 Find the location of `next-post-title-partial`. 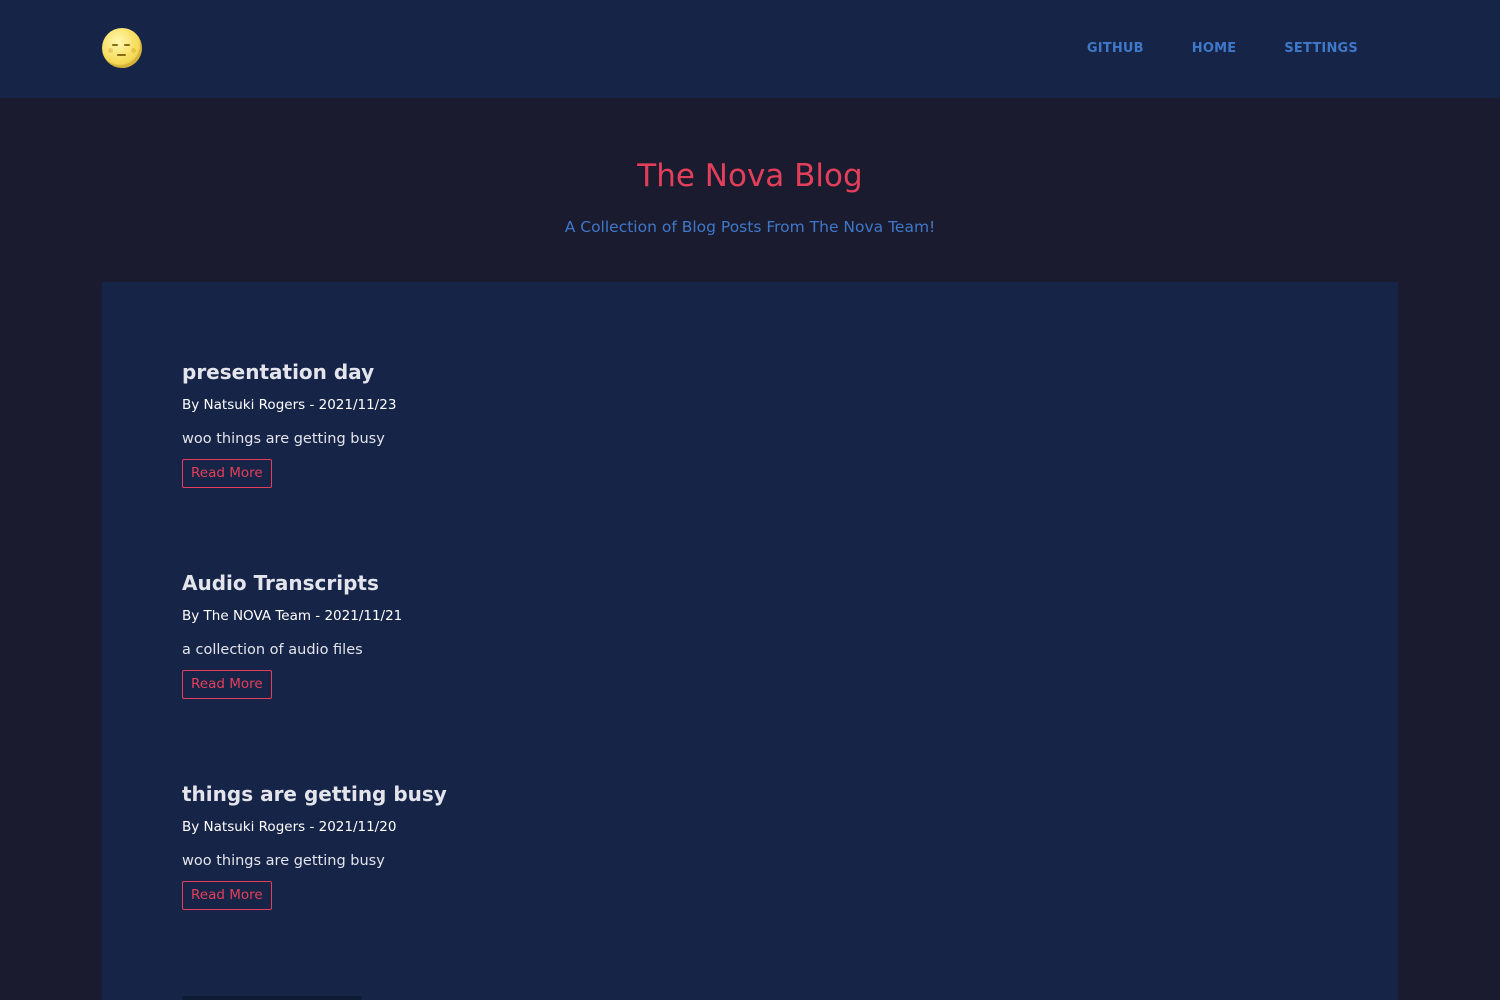

next-post-title-partial is located at coordinates (272, 997).